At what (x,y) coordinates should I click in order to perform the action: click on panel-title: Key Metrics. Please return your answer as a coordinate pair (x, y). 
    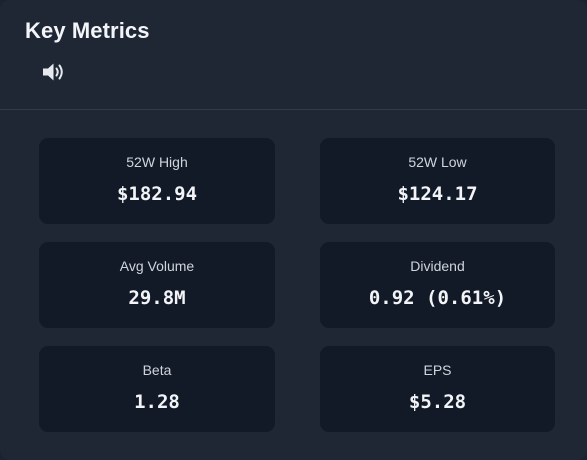
    Looking at the image, I should click on (87, 30).